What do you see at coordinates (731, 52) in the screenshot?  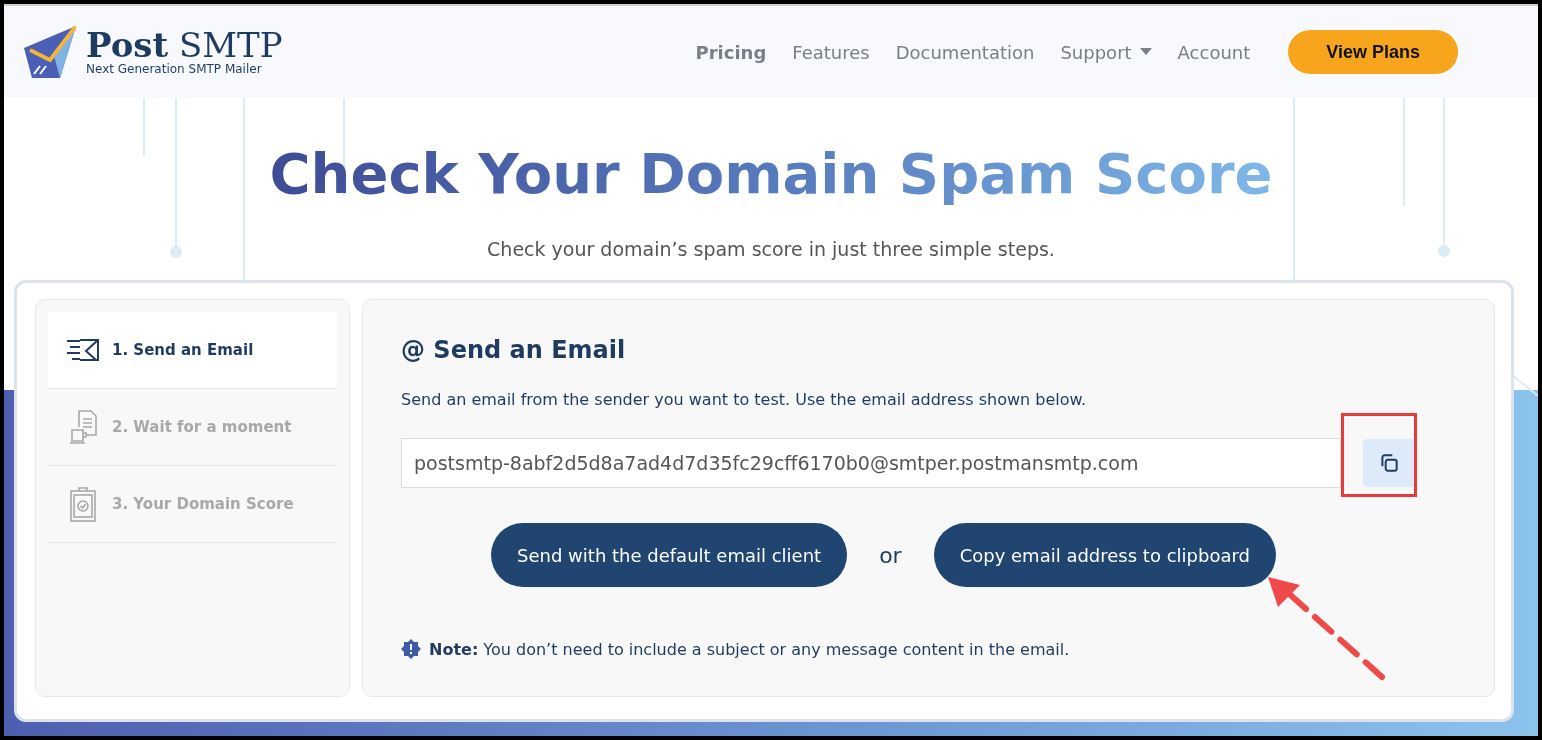 I see `nav-link: Pricing` at bounding box center [731, 52].